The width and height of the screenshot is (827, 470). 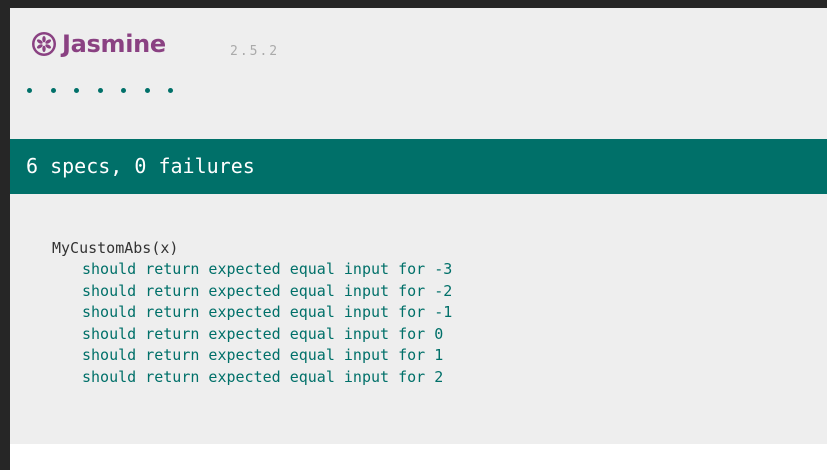 I want to click on spec-item-link: should return expected equal input for 1, so click(x=267, y=356).